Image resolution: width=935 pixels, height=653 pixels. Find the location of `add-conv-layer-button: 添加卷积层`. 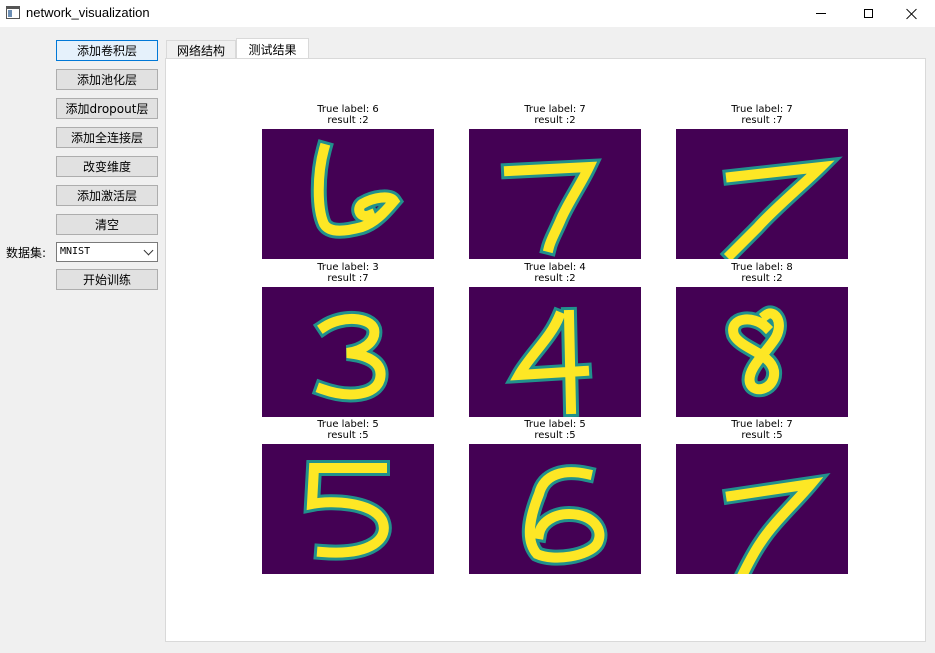

add-conv-layer-button: 添加卷积层 is located at coordinates (107, 50).